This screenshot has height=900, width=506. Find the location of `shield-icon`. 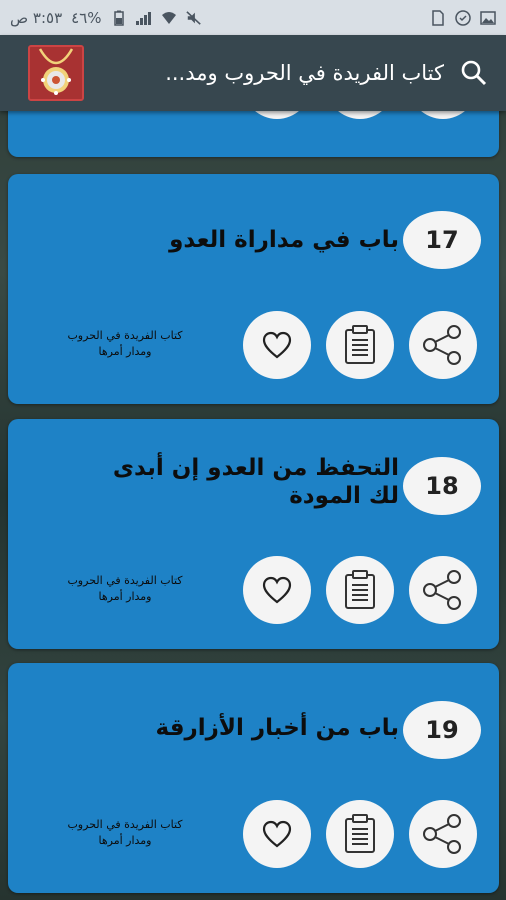

shield-icon is located at coordinates (463, 17).